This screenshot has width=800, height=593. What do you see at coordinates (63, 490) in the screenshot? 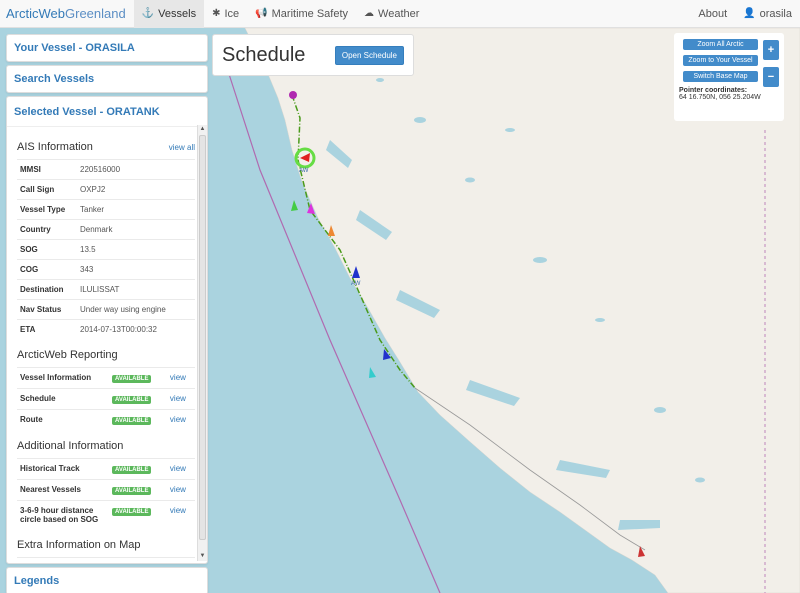
I see `feature-label: Nearest Vessels` at bounding box center [63, 490].